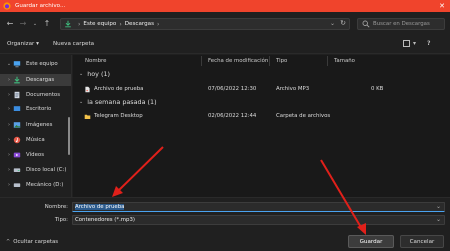 Image resolution: width=450 pixels, height=251 pixels. I want to click on name-label: Nombre:, so click(56, 207).